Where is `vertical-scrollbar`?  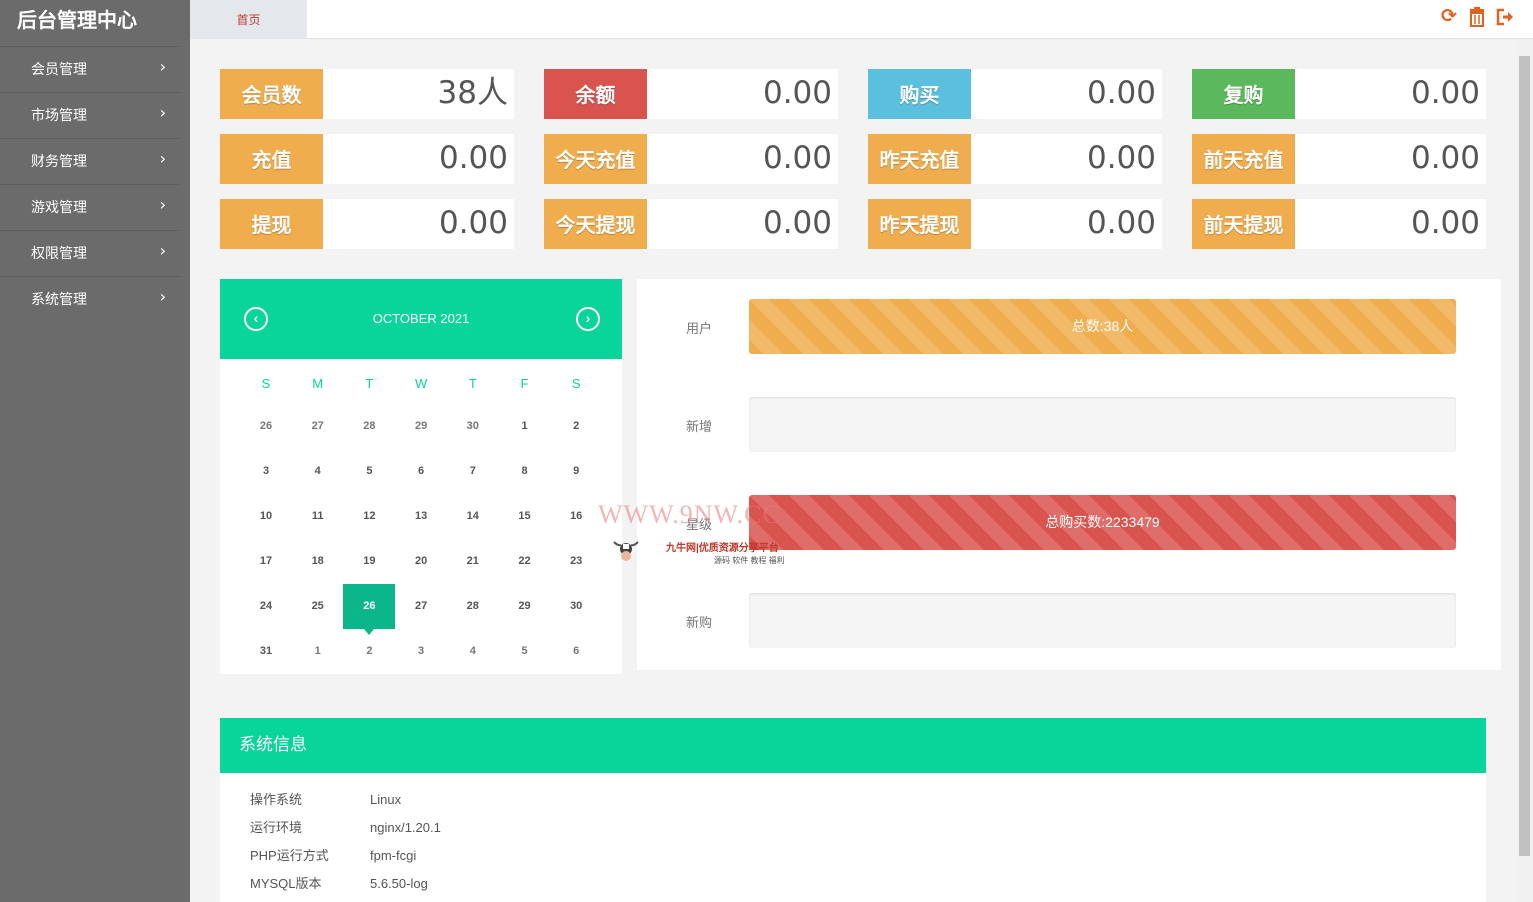
vertical-scrollbar is located at coordinates (1525, 471).